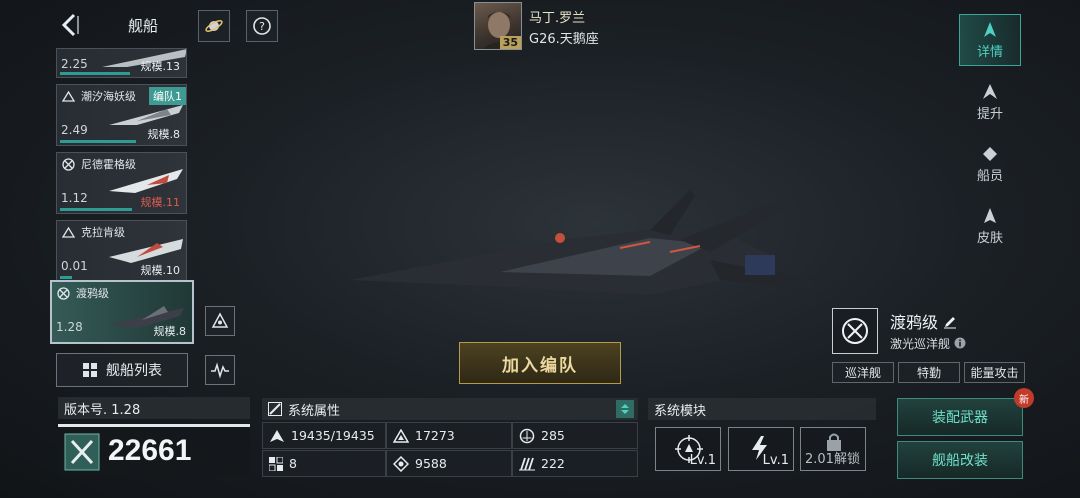 The image size is (1080, 498). Describe the element at coordinates (82, 452) in the screenshot. I see `crossed-swords-icon` at that location.